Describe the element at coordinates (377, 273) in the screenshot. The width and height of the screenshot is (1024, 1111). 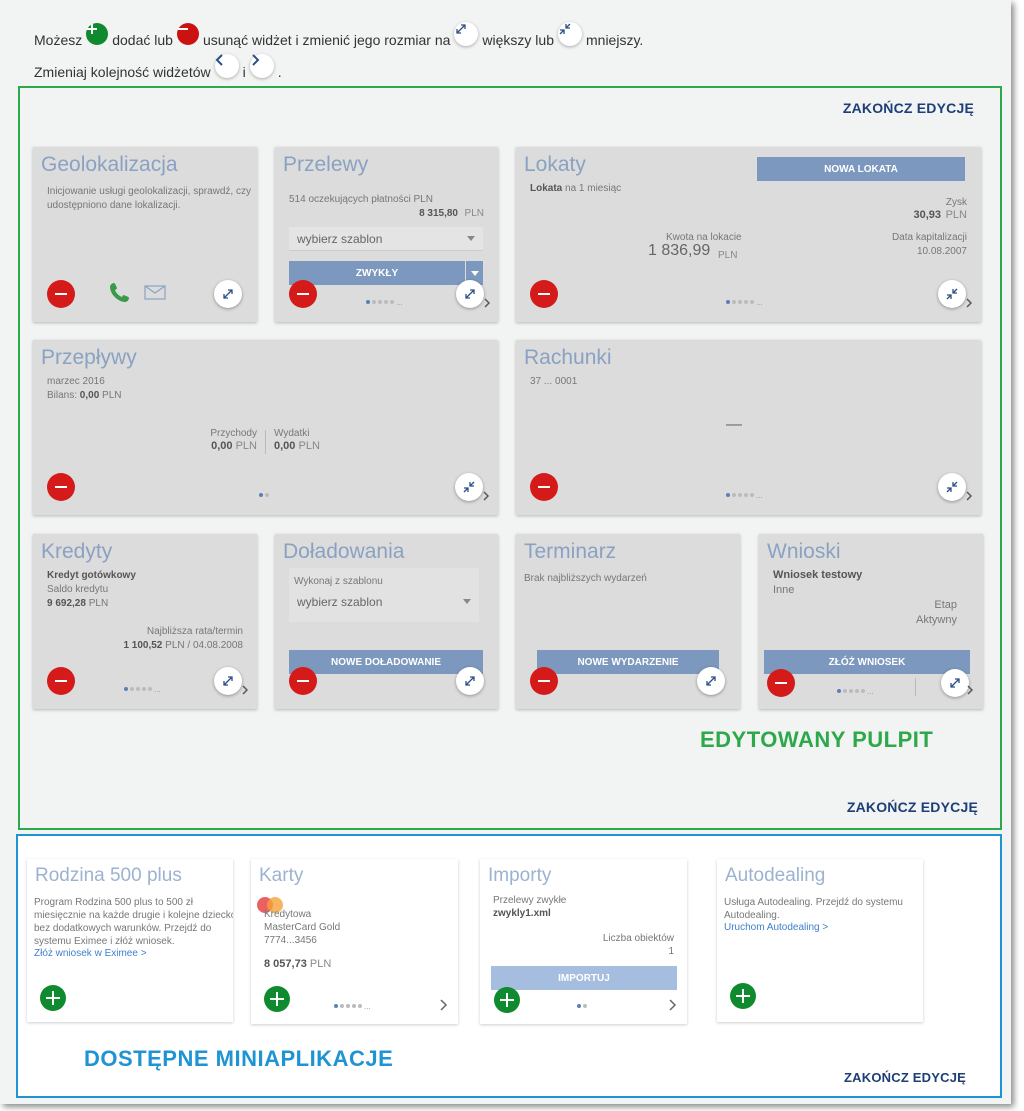
I see `transfer-type-button: ZWYKŁY` at that location.